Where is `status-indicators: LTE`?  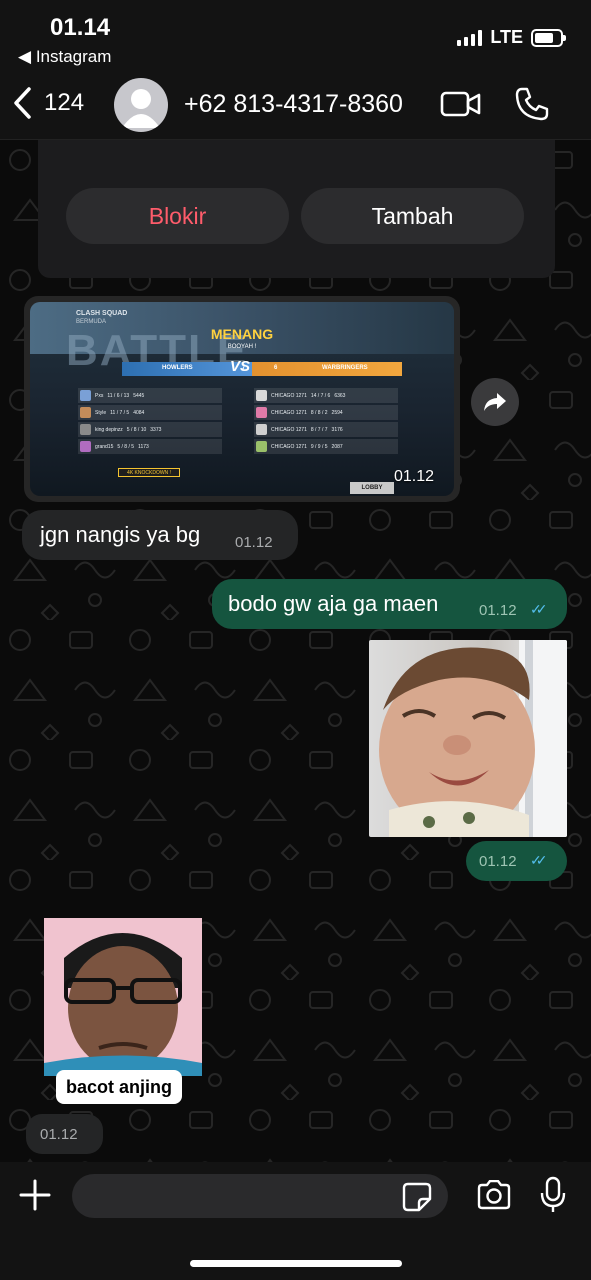
status-indicators: LTE is located at coordinates (511, 37).